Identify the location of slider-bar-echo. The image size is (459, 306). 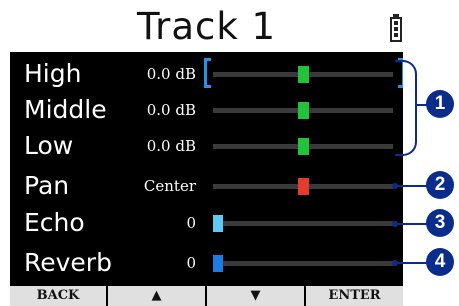
(218, 223).